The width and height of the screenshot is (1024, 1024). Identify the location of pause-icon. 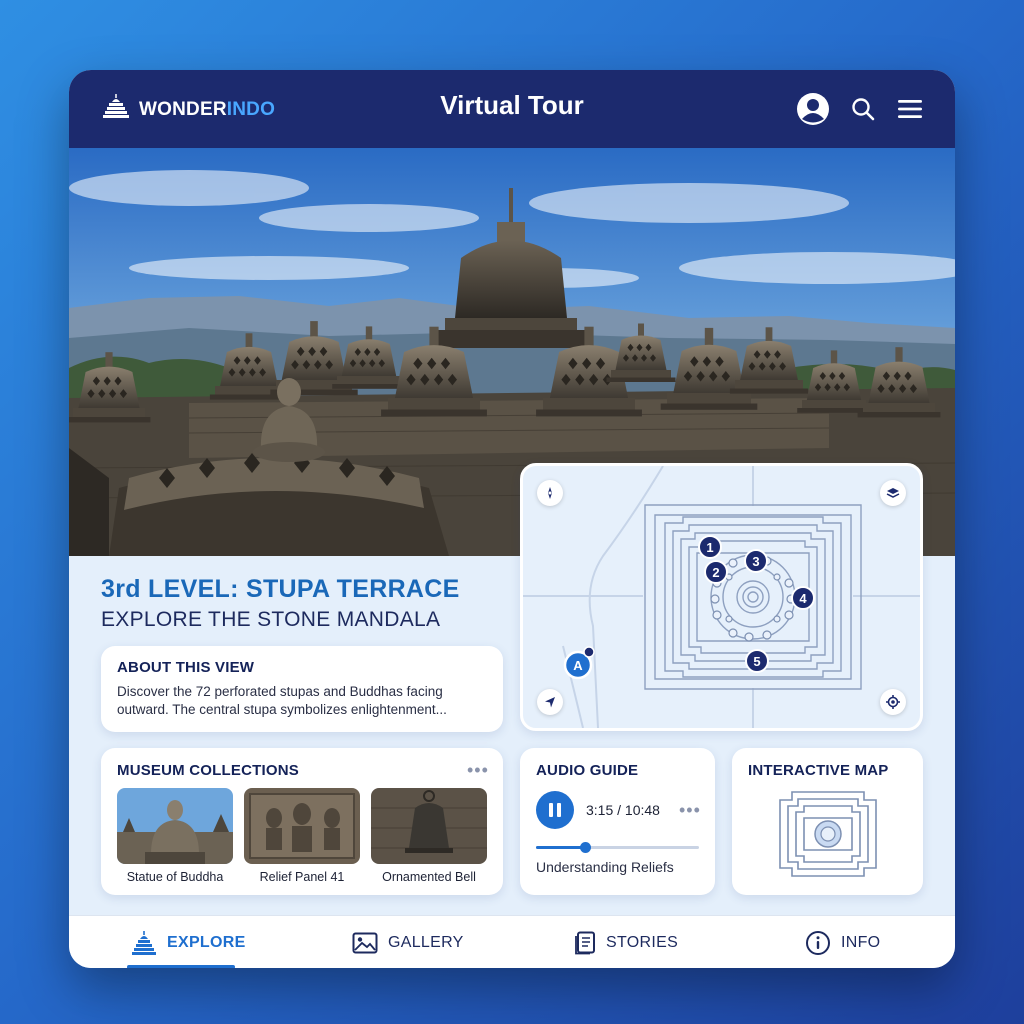
(555, 810).